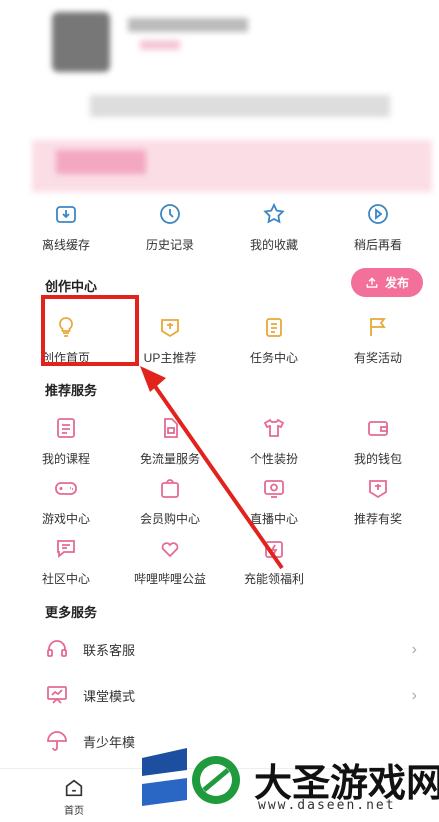  I want to click on home-icon, so click(74, 788).